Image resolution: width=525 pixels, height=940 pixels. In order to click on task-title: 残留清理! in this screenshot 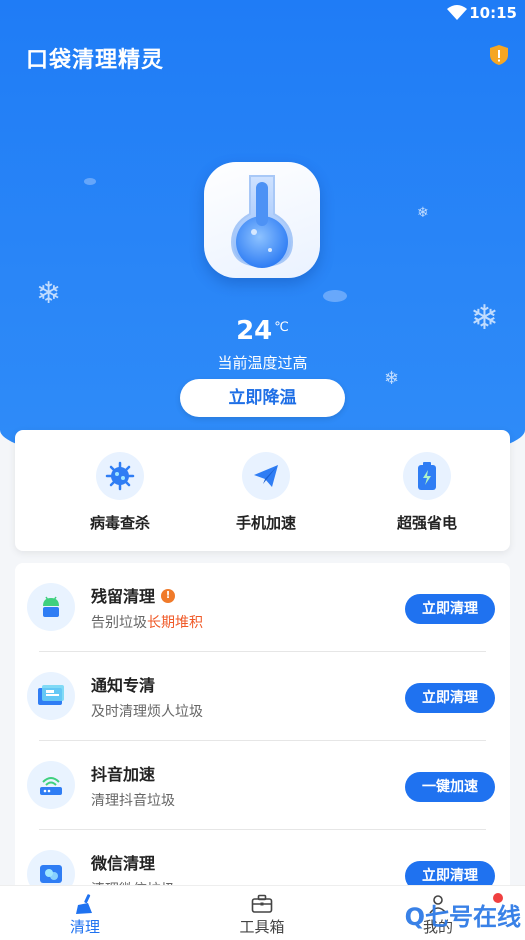, I will do `click(133, 595)`.